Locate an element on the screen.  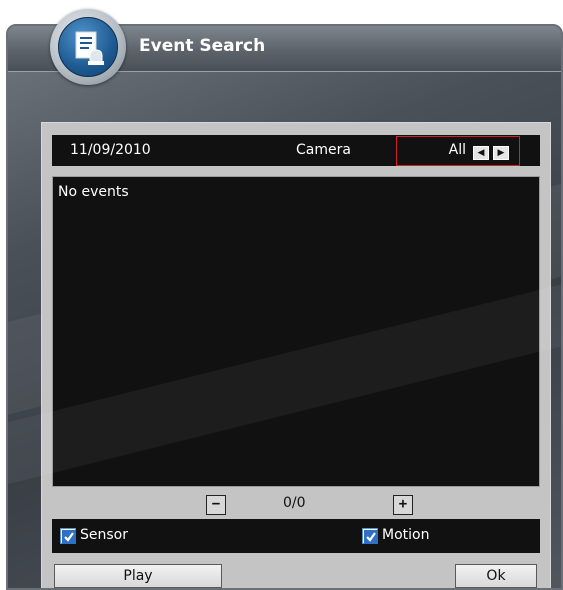
arrow-left-icon: ◀ is located at coordinates (481, 153).